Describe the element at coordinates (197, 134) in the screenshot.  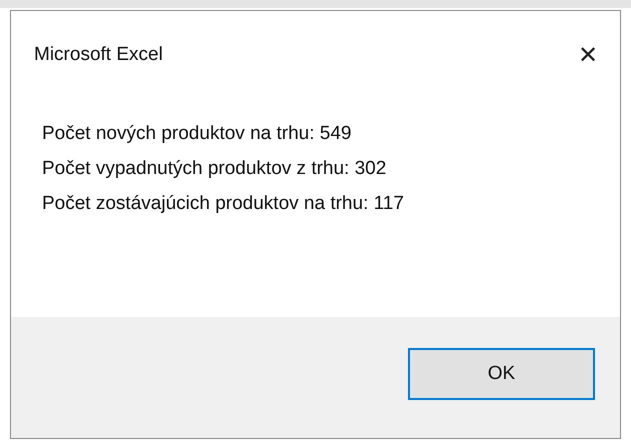
I see `message-line: Počet nových produktov na trhu: 549` at that location.